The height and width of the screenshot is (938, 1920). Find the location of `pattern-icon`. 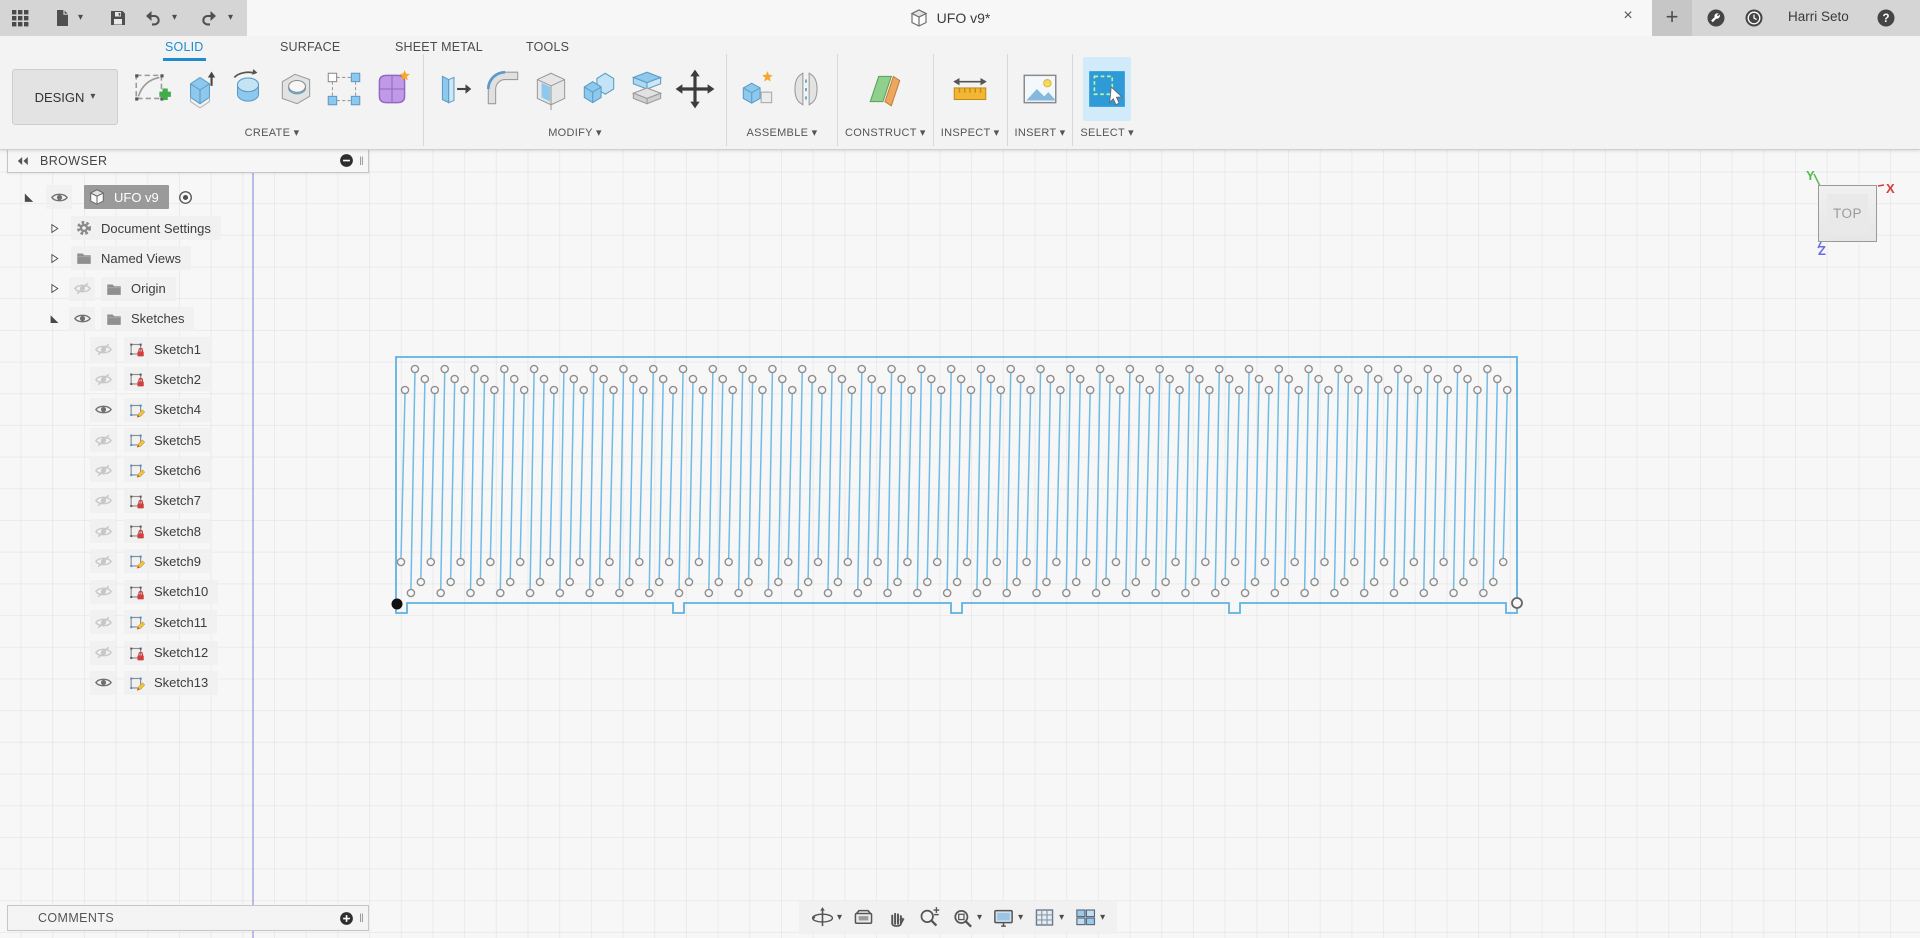

pattern-icon is located at coordinates (344, 89).